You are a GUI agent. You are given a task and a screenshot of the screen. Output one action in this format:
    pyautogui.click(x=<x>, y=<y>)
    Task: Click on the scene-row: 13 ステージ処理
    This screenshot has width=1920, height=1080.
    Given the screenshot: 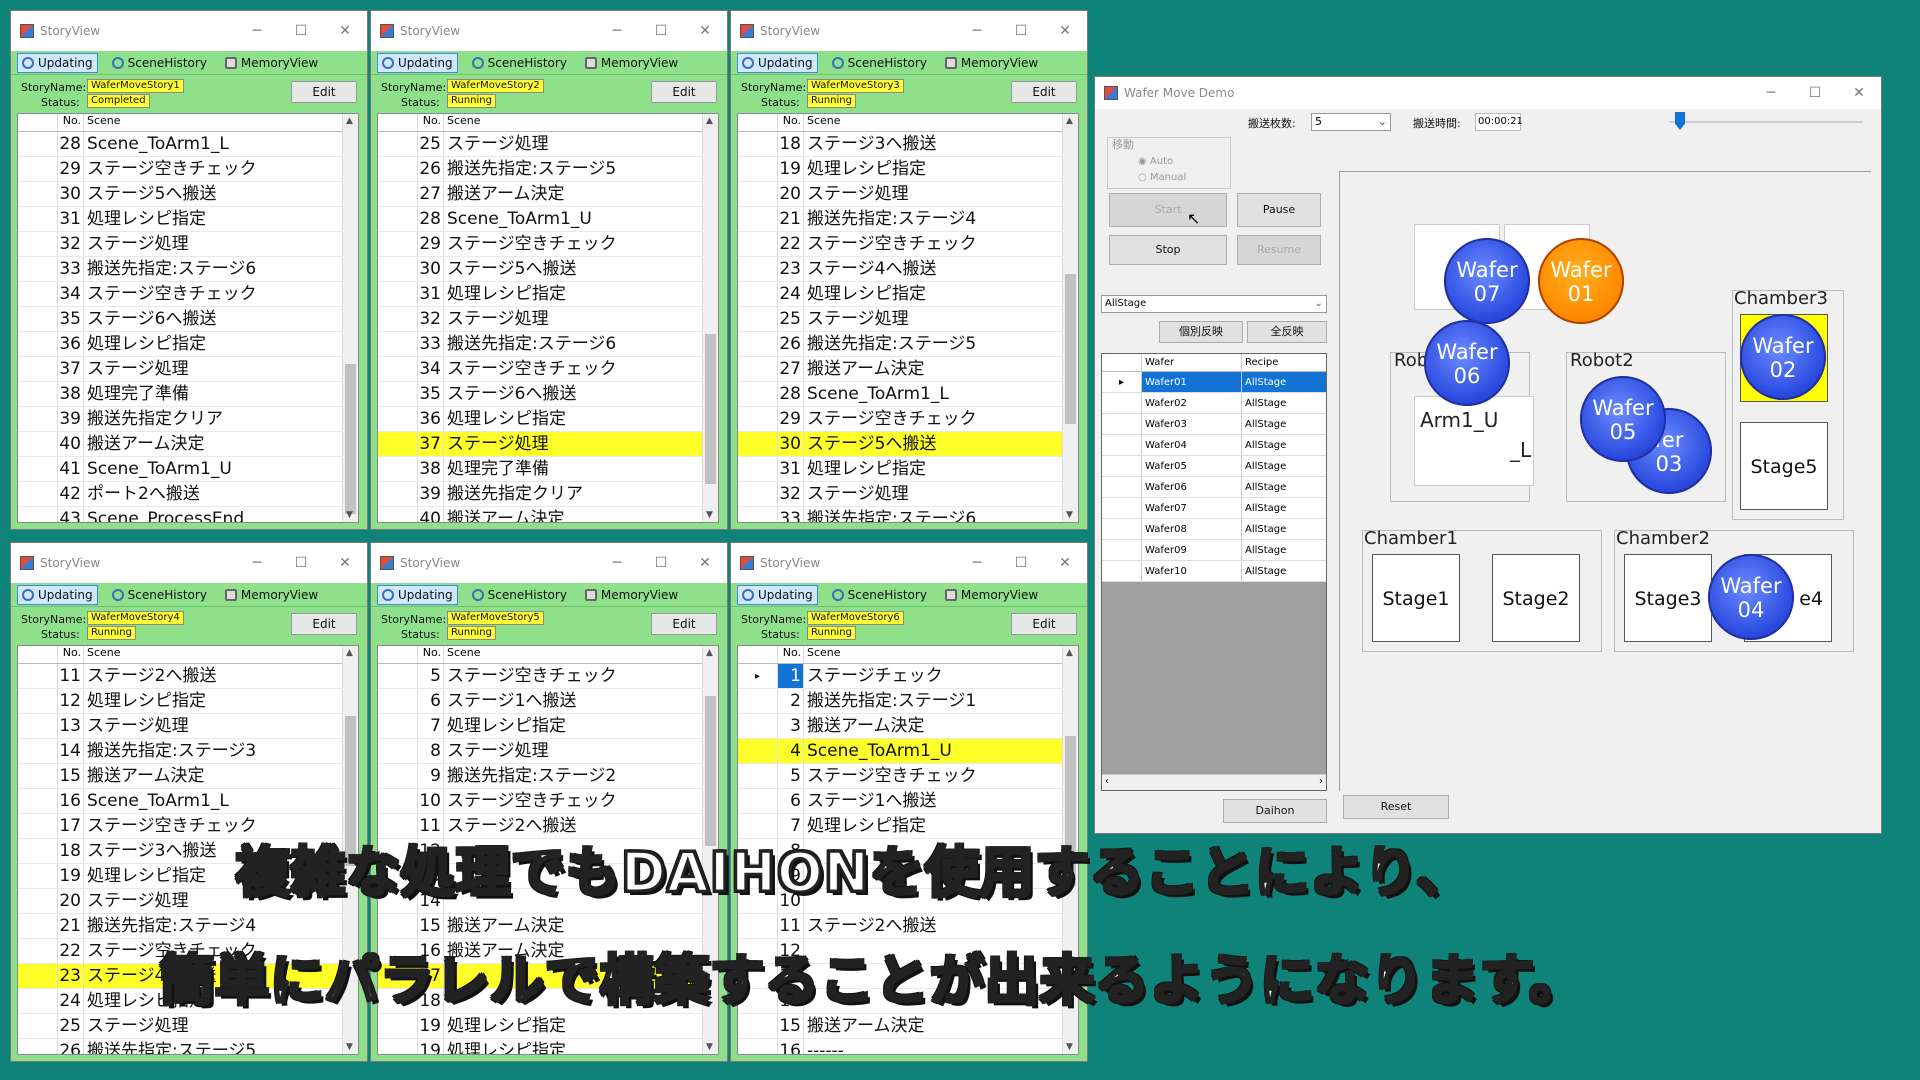 What is the action you would take?
    pyautogui.click(x=188, y=726)
    